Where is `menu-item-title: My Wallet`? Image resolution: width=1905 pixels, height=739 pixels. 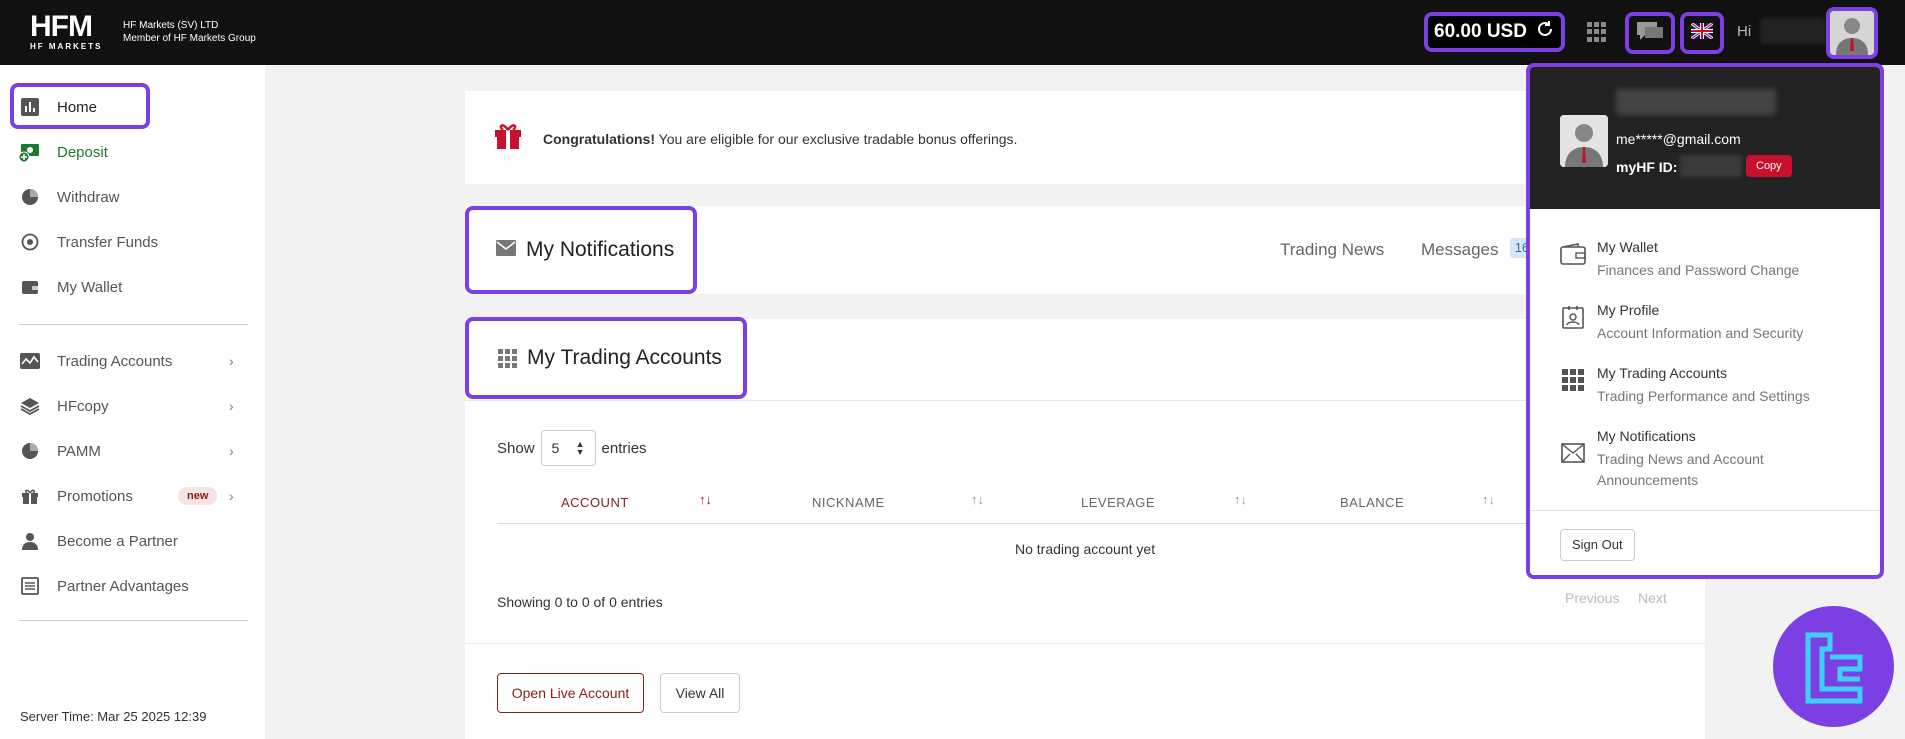
menu-item-title: My Wallet is located at coordinates (1627, 247).